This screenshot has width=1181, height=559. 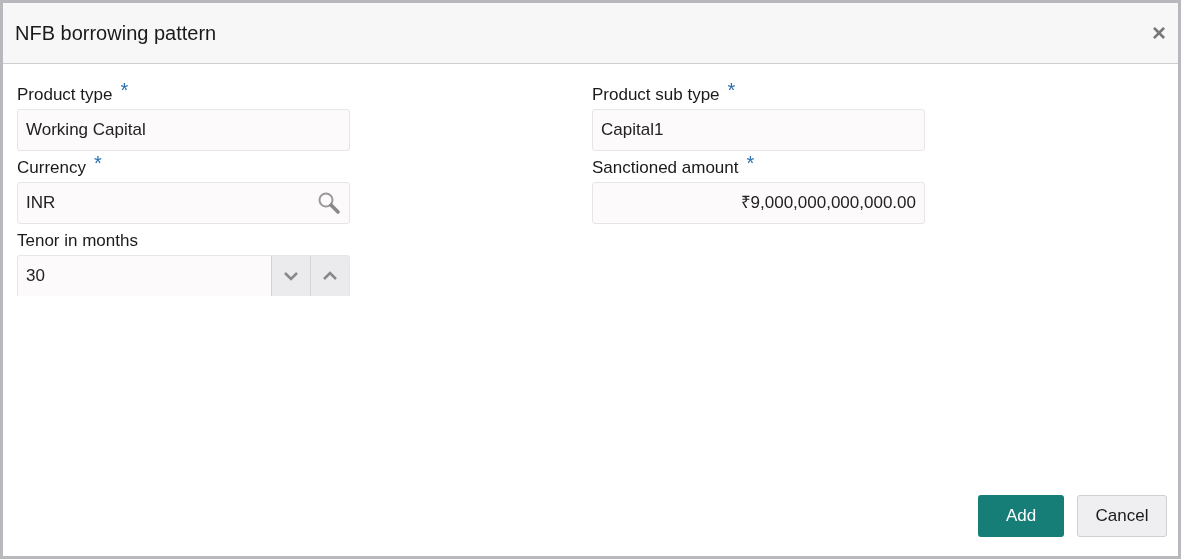 I want to click on field-label: Tenor in months, so click(x=77, y=241).